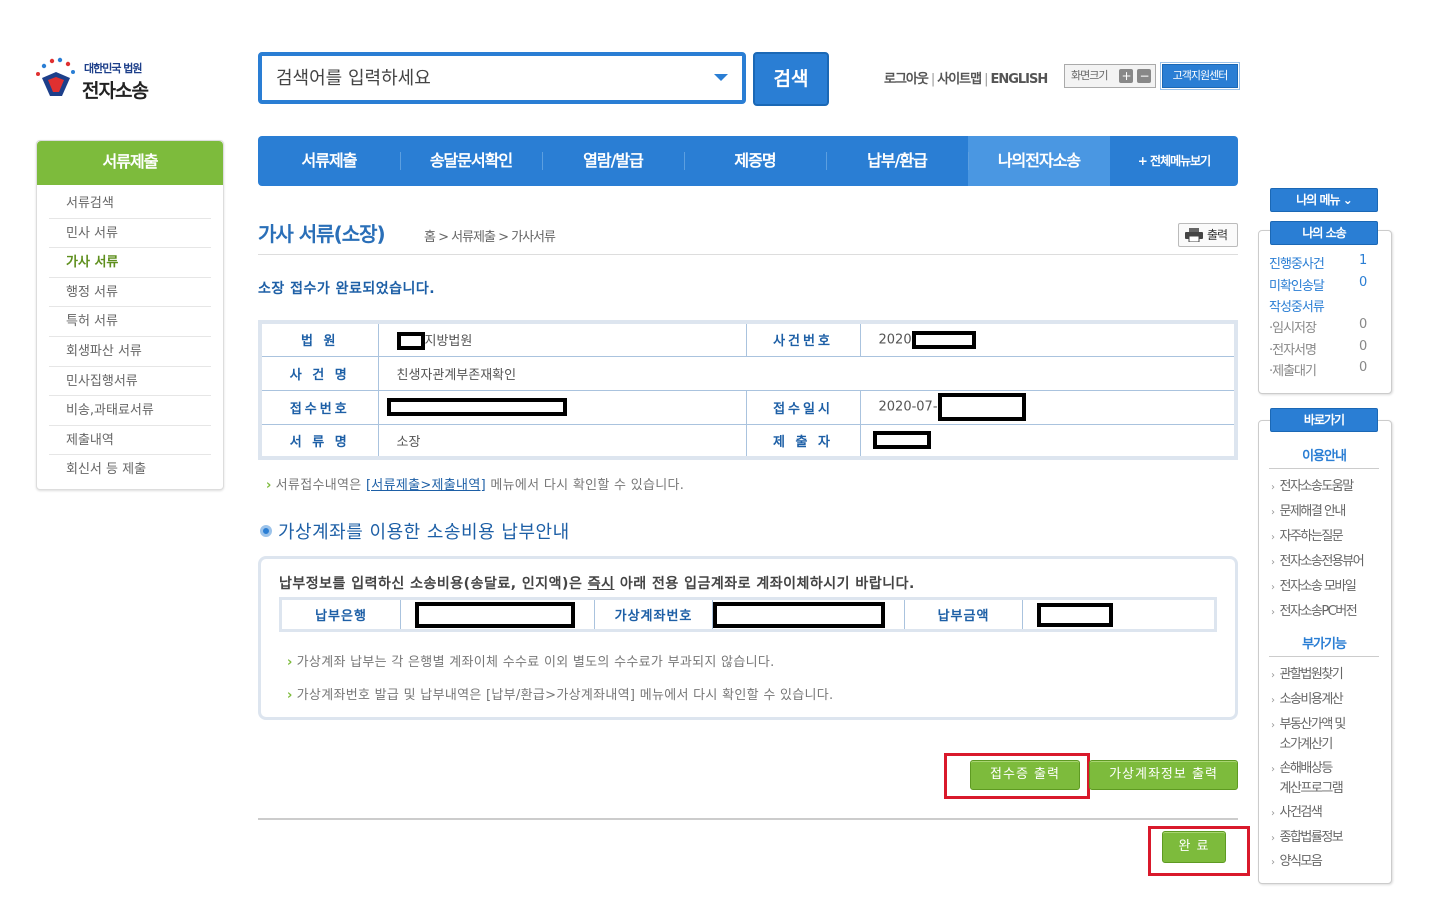 The width and height of the screenshot is (1430, 906). What do you see at coordinates (490, 237) in the screenshot?
I see `breadcrumb: 홈 > 서류제출 > 가사서류` at bounding box center [490, 237].